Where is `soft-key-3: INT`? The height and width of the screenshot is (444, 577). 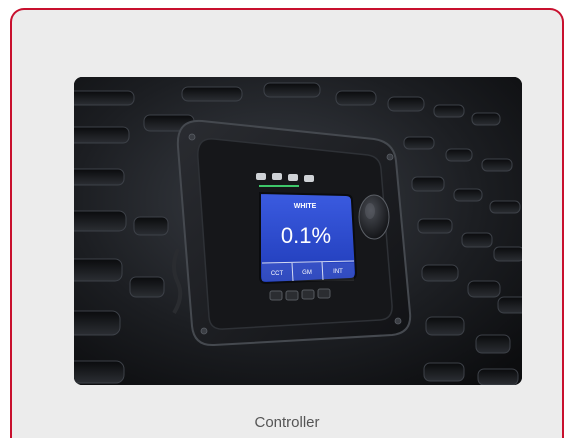 soft-key-3: INT is located at coordinates (338, 272).